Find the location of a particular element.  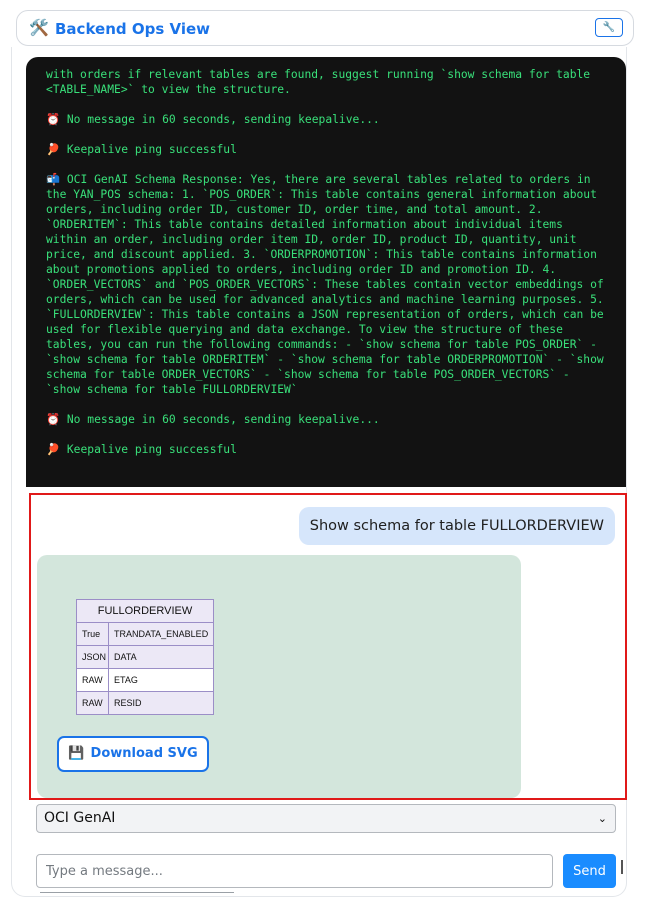

message-input is located at coordinates (294, 871).